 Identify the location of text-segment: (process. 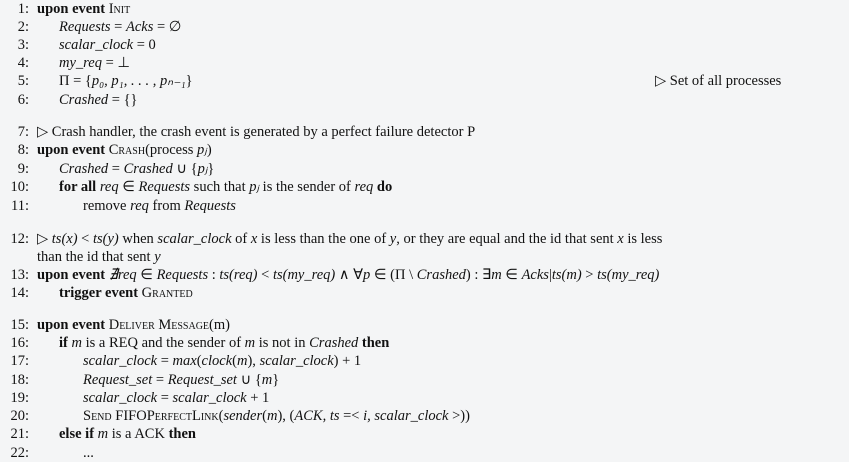
(171, 150).